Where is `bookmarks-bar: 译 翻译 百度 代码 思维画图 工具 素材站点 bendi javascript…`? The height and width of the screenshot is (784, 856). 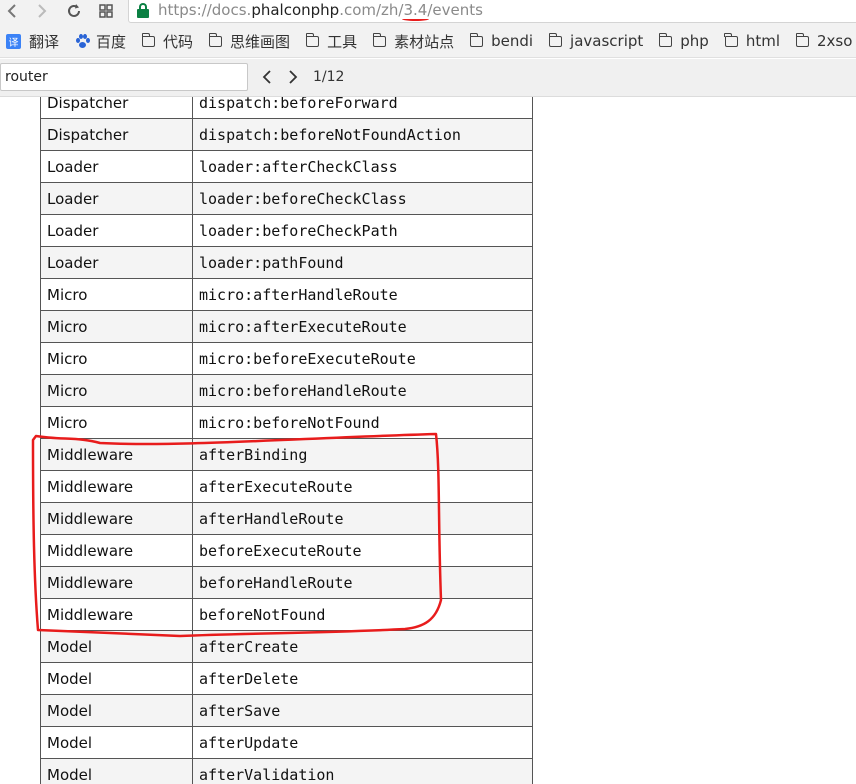 bookmarks-bar: 译 翻译 百度 代码 思维画图 工具 素材站点 bendi javascript… is located at coordinates (428, 41).